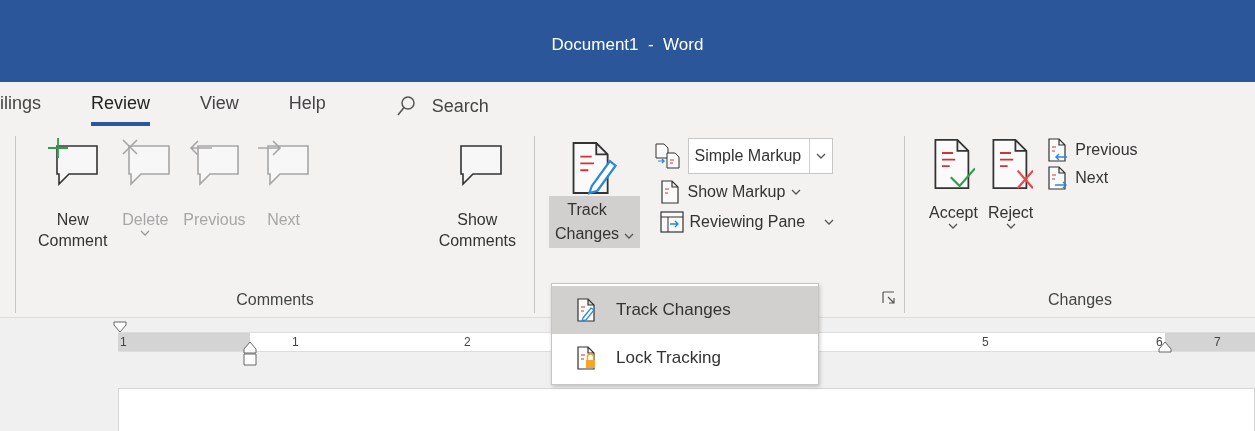  Describe the element at coordinates (219, 106) in the screenshot. I see `ribbon-tab: View` at that location.